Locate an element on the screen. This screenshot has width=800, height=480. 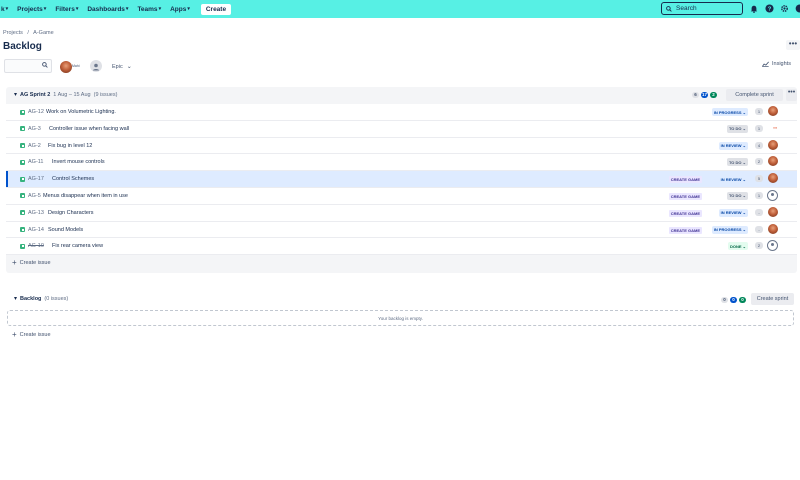
issue-key: AG-3 is located at coordinates (34, 129).